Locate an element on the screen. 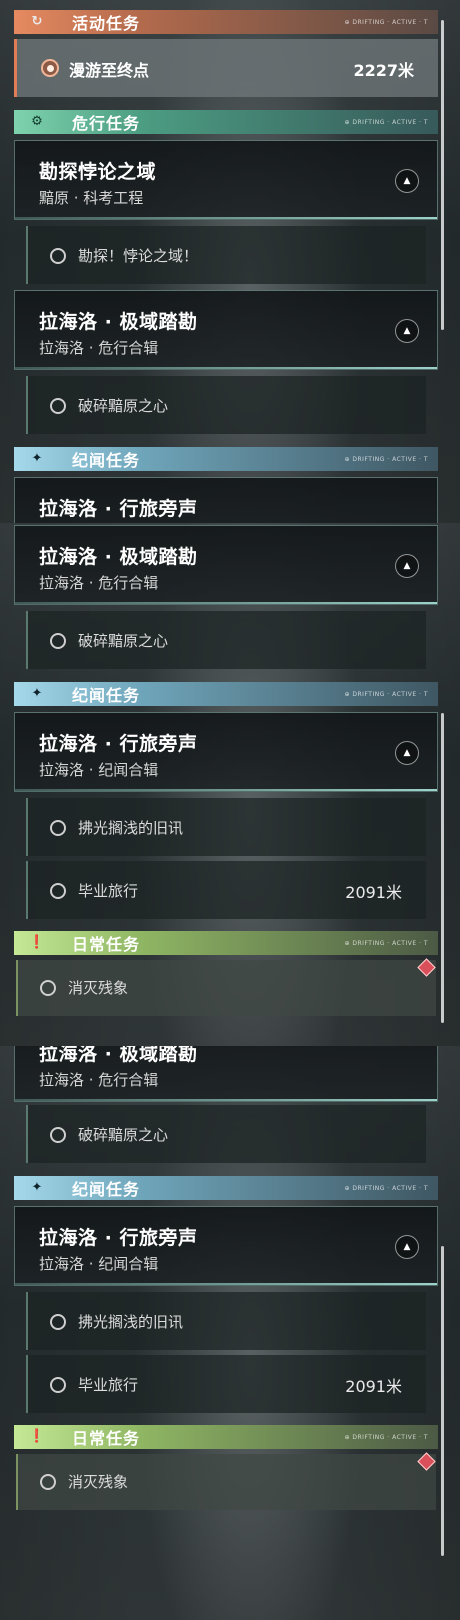 This screenshot has width=460, height=1620. section-title: 活动任务 is located at coordinates (106, 23).